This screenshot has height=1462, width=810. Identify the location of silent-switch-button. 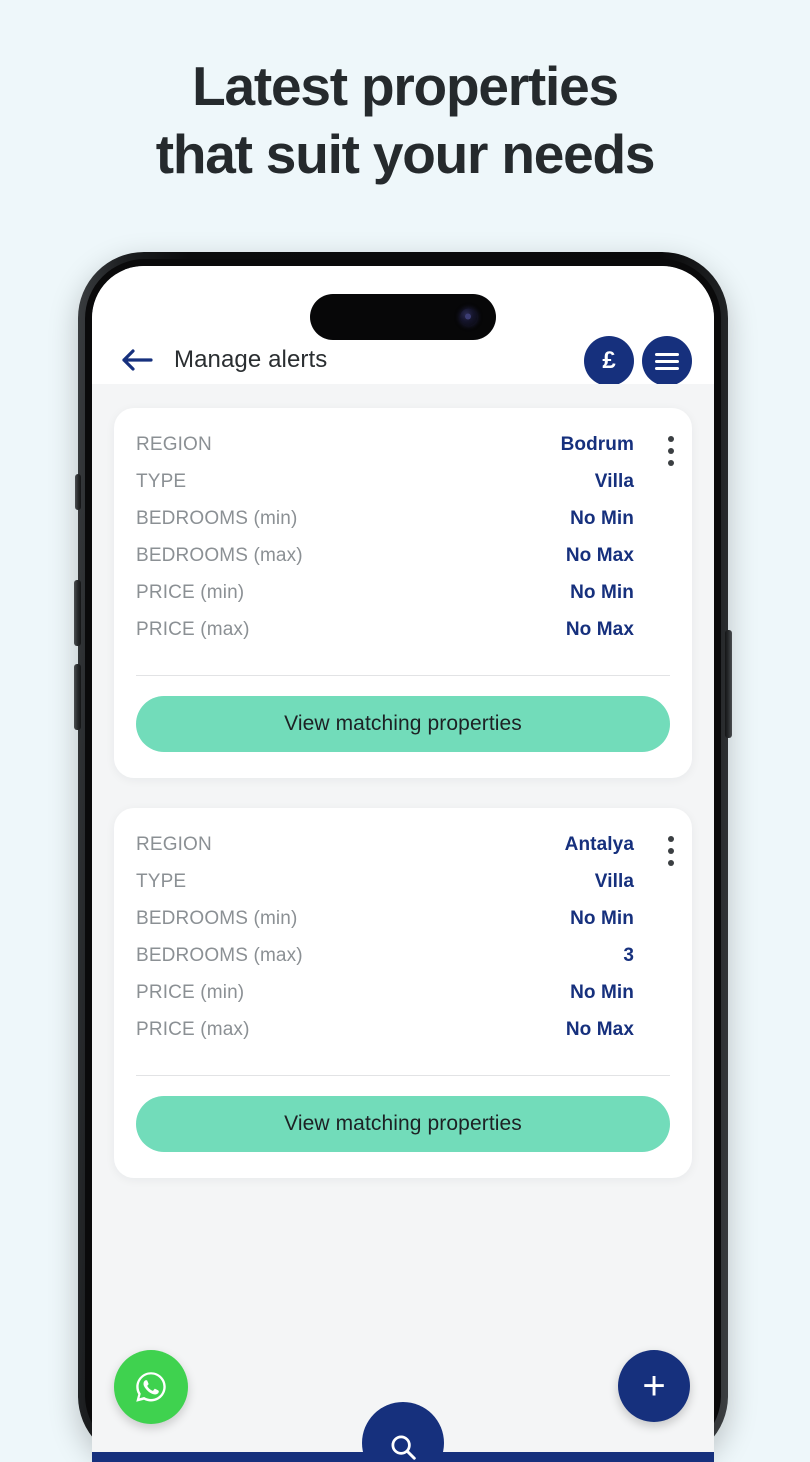
(78, 492).